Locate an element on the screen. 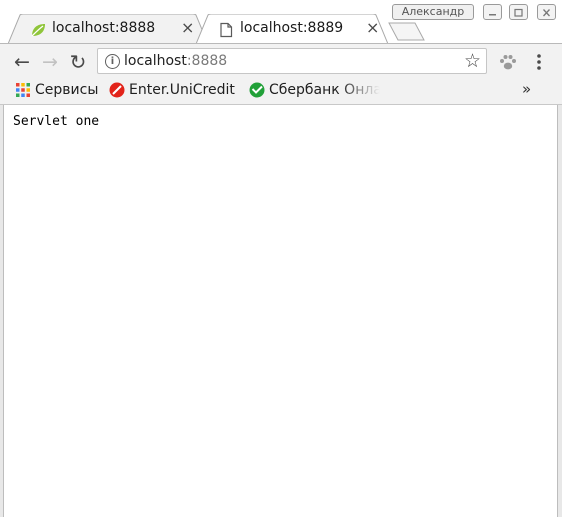 The width and height of the screenshot is (562, 517). bookmarks-overflow-button: » is located at coordinates (526, 89).